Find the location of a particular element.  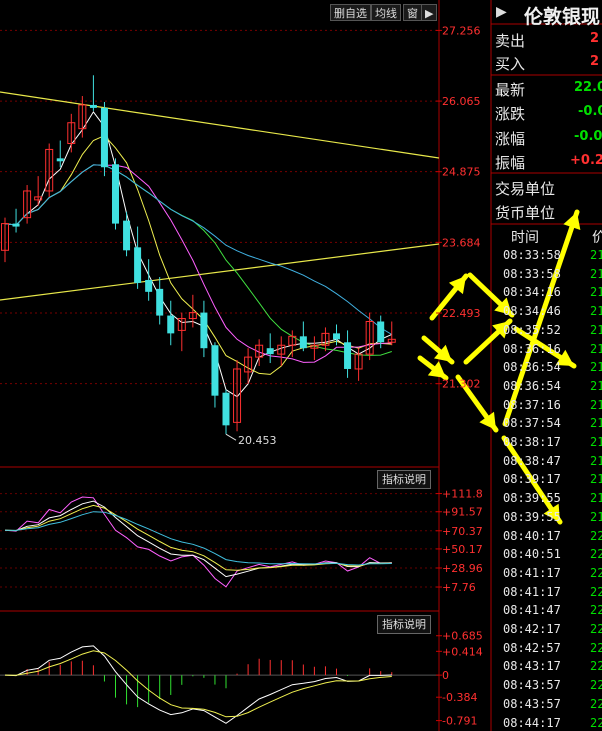

change-value: -0.0 is located at coordinates (590, 111).